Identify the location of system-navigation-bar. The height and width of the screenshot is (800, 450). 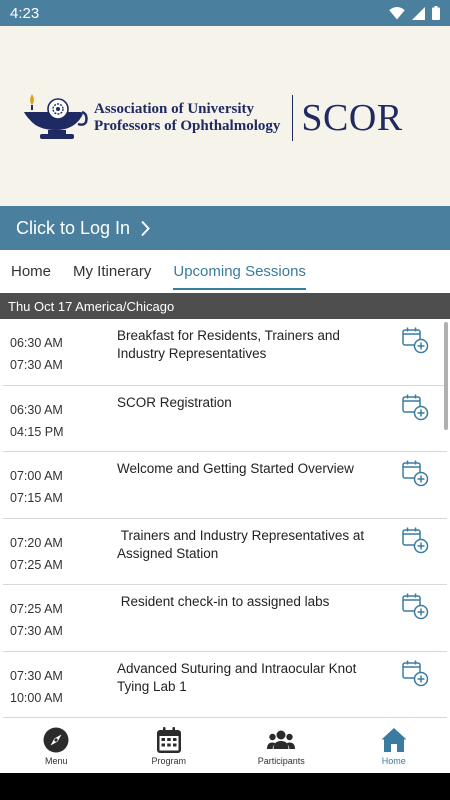
(225, 786).